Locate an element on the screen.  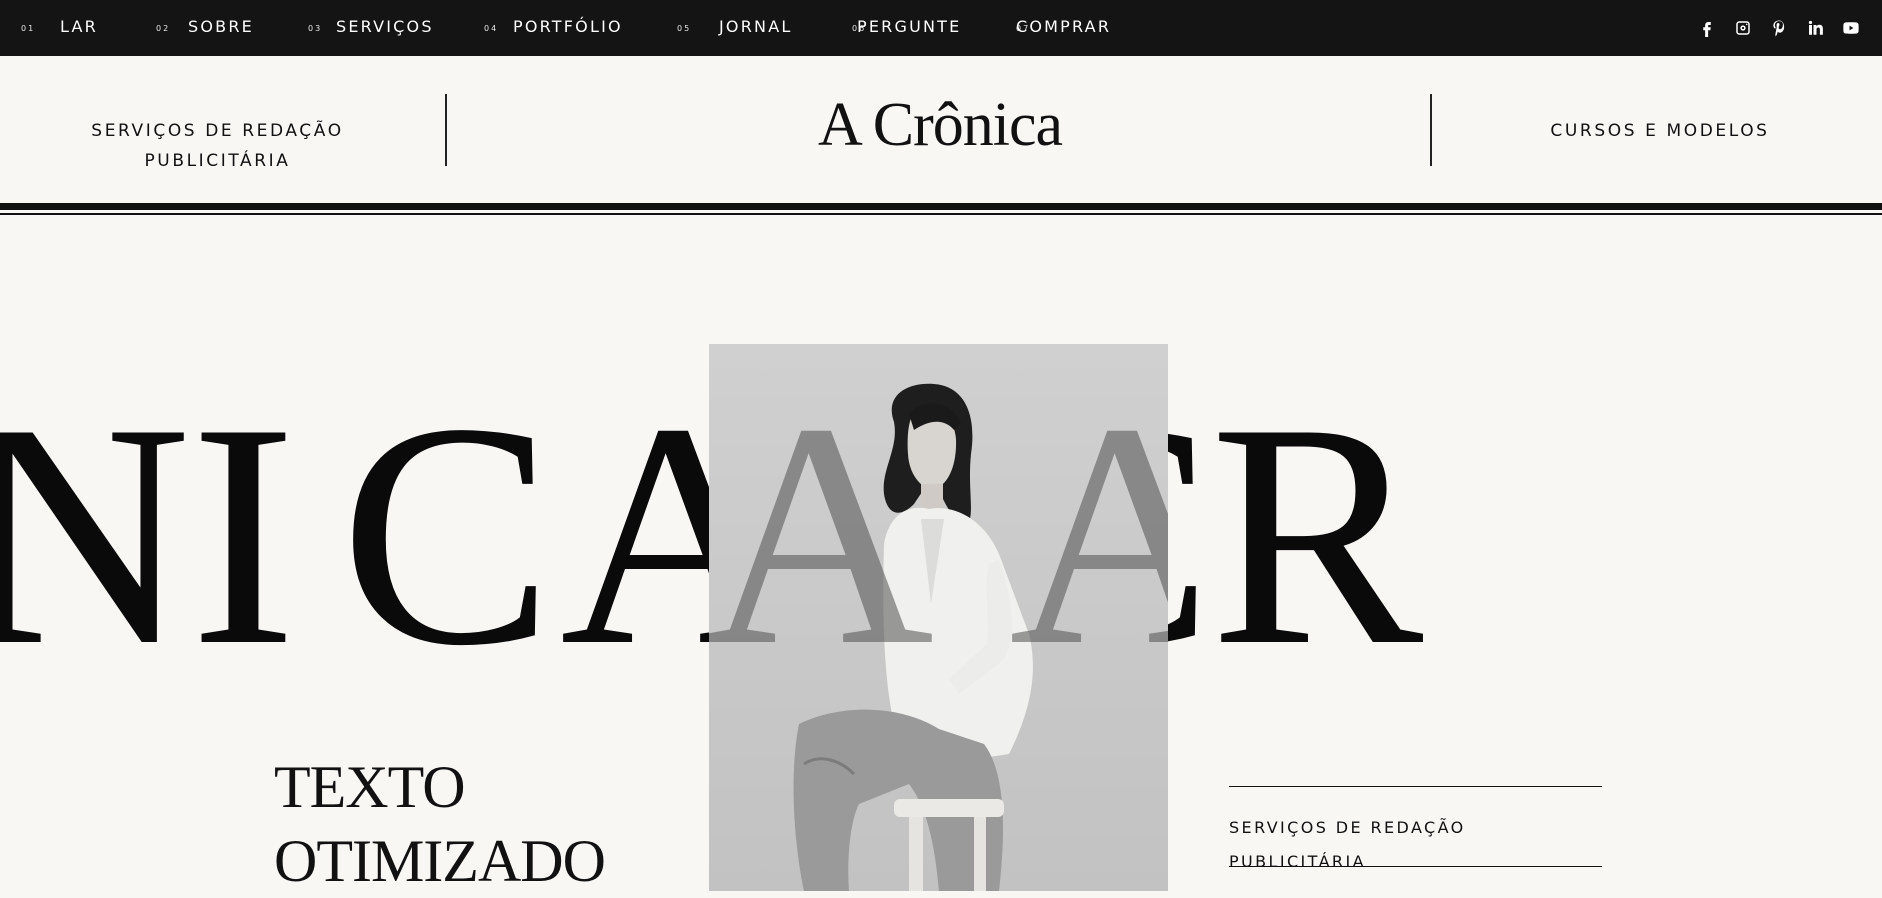
hero-side-link-block: SERVIÇOS DE REDAÇÃO PUBLICITÁRIA is located at coordinates (1415, 832).